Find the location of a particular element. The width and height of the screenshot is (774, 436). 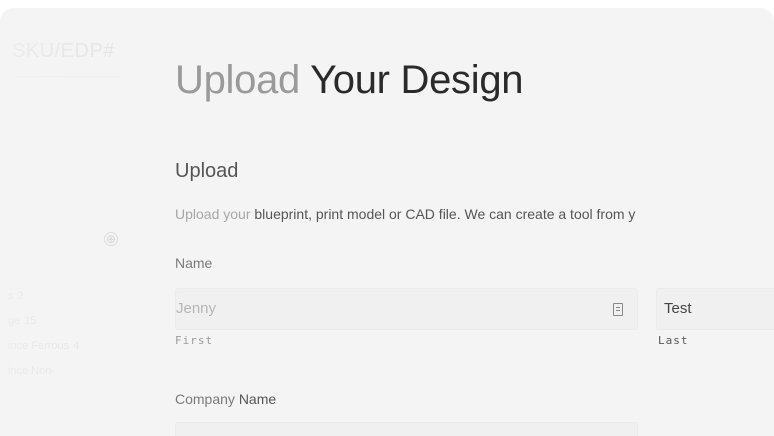

name-field-label: Name is located at coordinates (194, 263).